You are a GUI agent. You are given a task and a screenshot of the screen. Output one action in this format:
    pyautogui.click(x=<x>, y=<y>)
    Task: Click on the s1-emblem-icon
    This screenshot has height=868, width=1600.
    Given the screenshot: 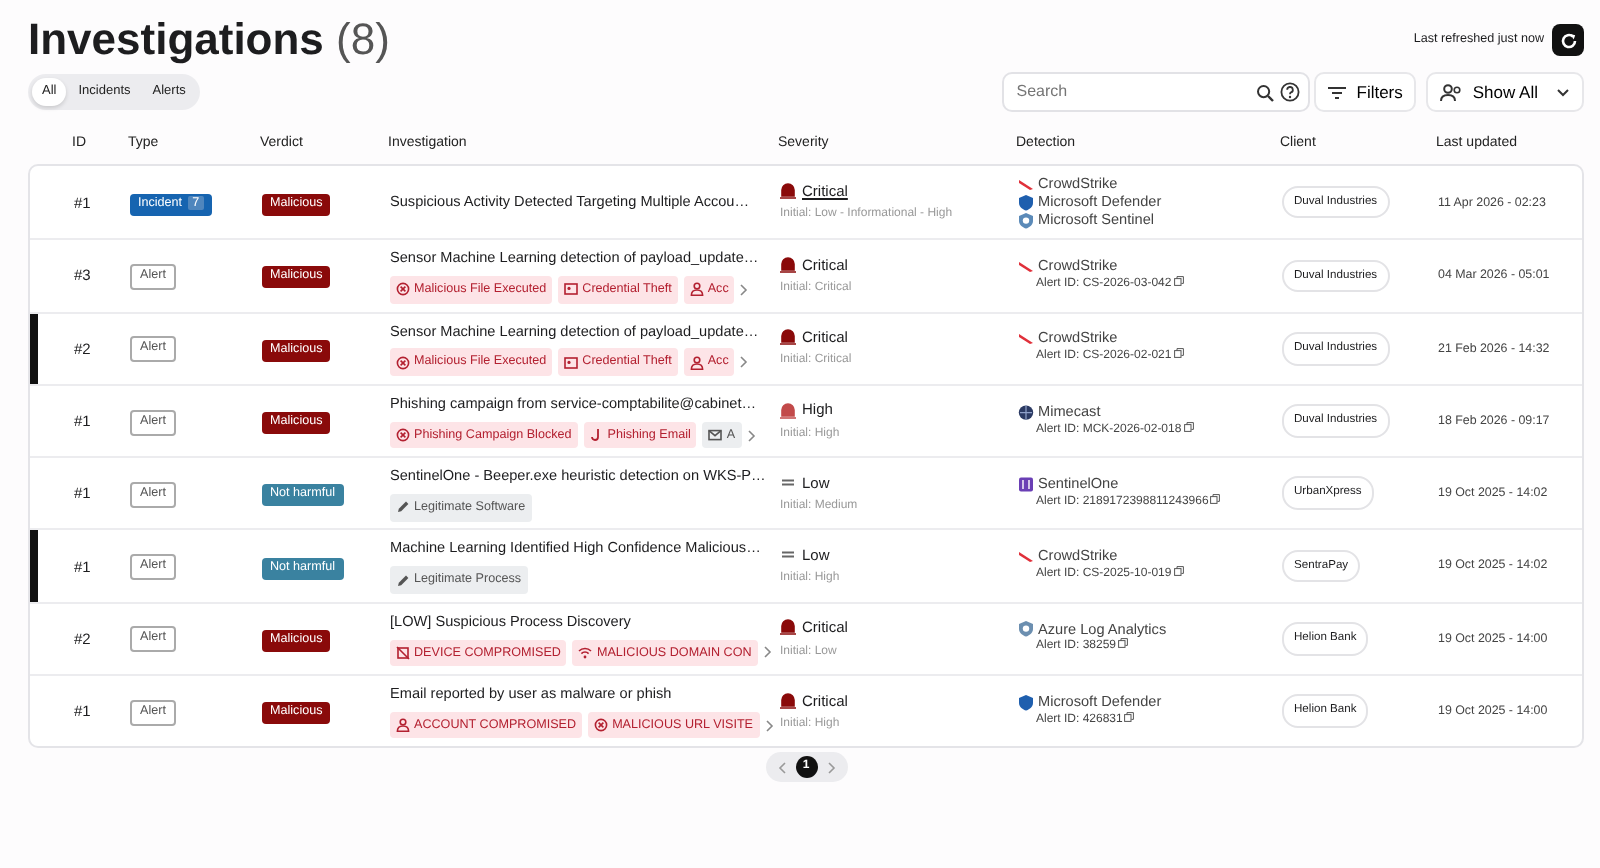 What is the action you would take?
    pyautogui.click(x=1026, y=484)
    